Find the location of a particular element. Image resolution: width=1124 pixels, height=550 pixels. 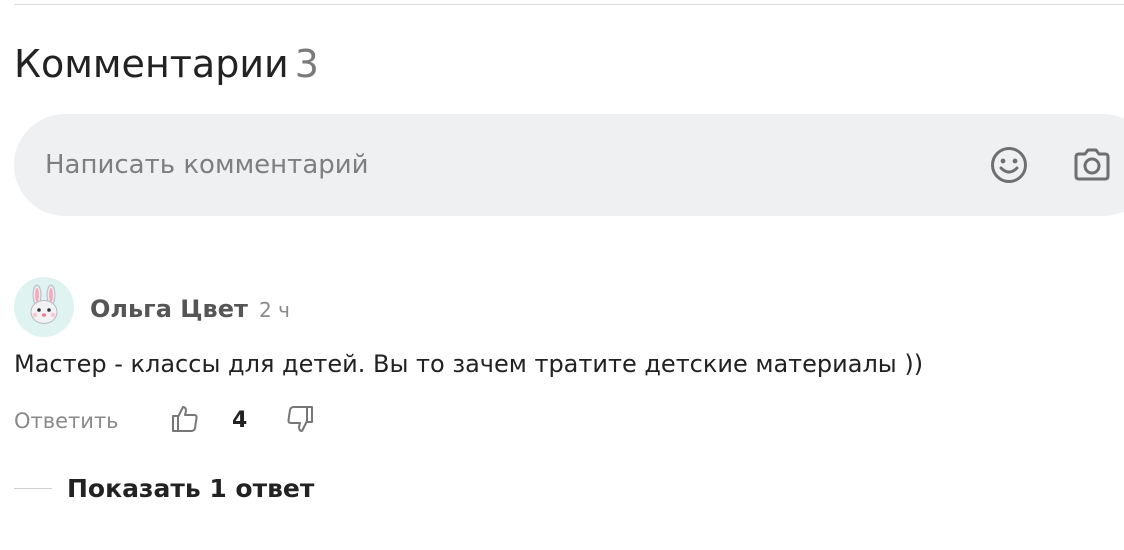

camera-icon is located at coordinates (1092, 164).